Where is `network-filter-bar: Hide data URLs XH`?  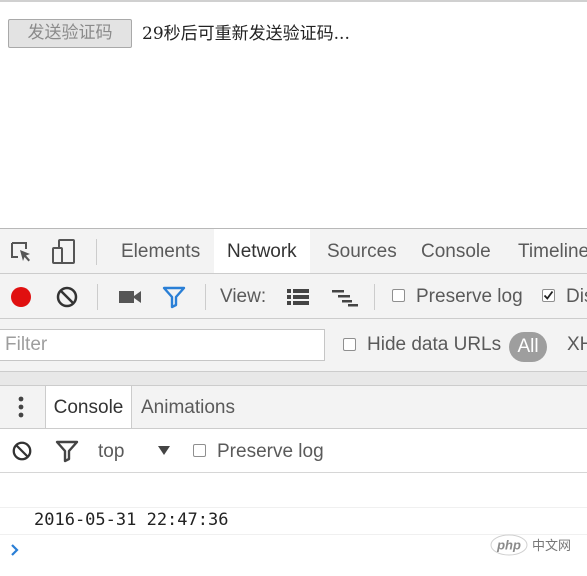 network-filter-bar: Hide data URLs XH is located at coordinates (293, 345).